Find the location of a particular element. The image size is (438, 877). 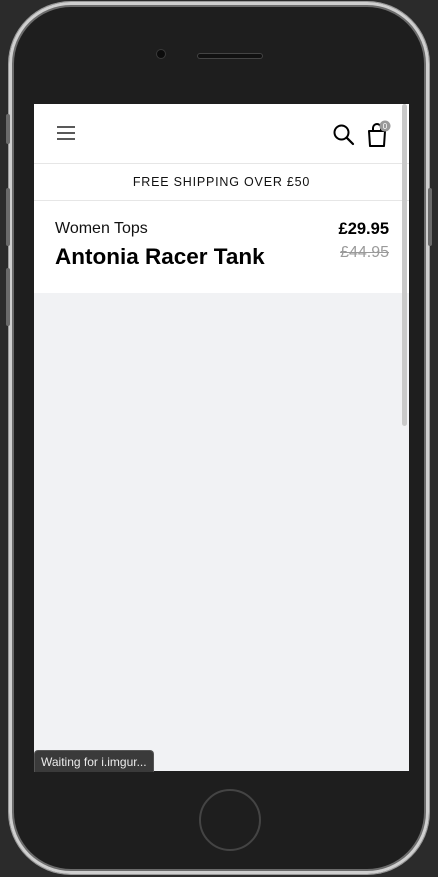

product-title: Antonia Racer Tank is located at coordinates (160, 256).